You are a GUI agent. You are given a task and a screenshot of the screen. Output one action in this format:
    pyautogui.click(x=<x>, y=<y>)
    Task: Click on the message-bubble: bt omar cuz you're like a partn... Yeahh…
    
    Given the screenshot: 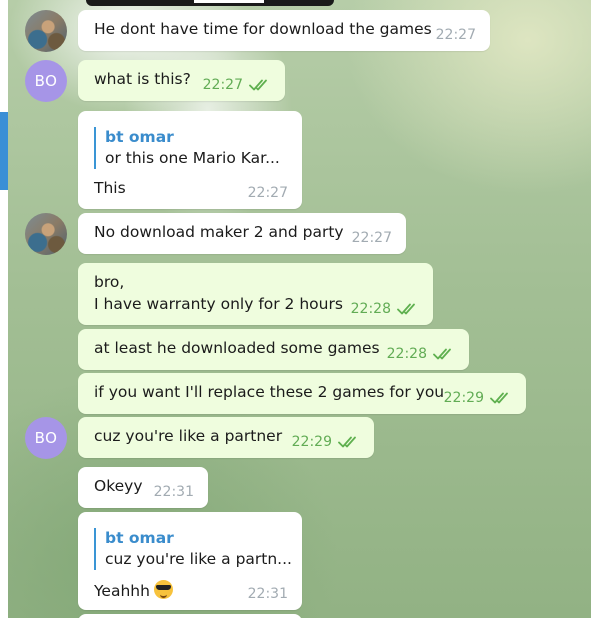 What is the action you would take?
    pyautogui.click(x=190, y=561)
    